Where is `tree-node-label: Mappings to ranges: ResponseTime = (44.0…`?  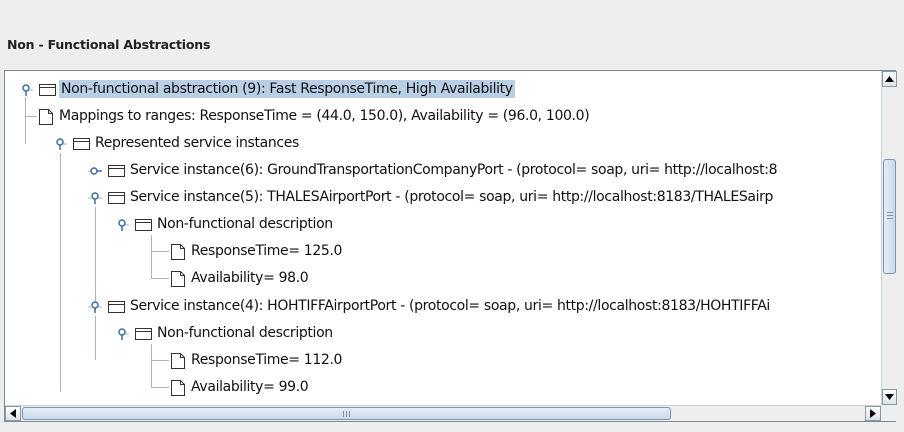 tree-node-label: Mappings to ranges: ResponseTime = (44.0… is located at coordinates (324, 116).